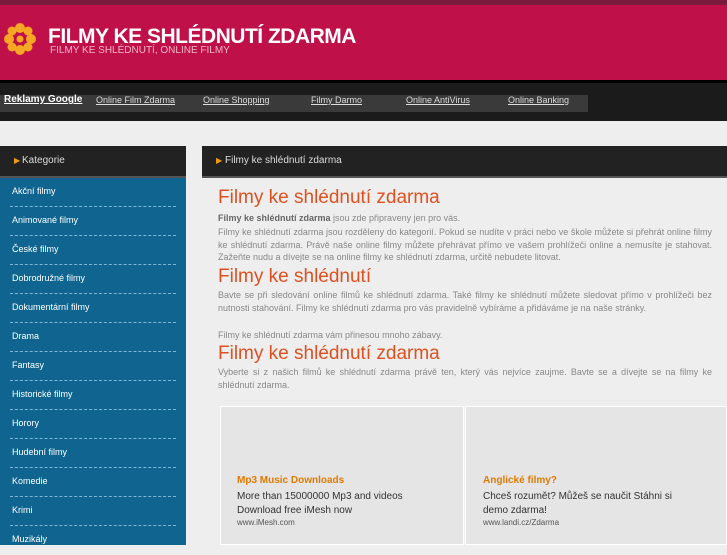 This screenshot has width=727, height=555. Describe the element at coordinates (93, 511) in the screenshot. I see `sidebar-item-krimi: Krimi` at that location.